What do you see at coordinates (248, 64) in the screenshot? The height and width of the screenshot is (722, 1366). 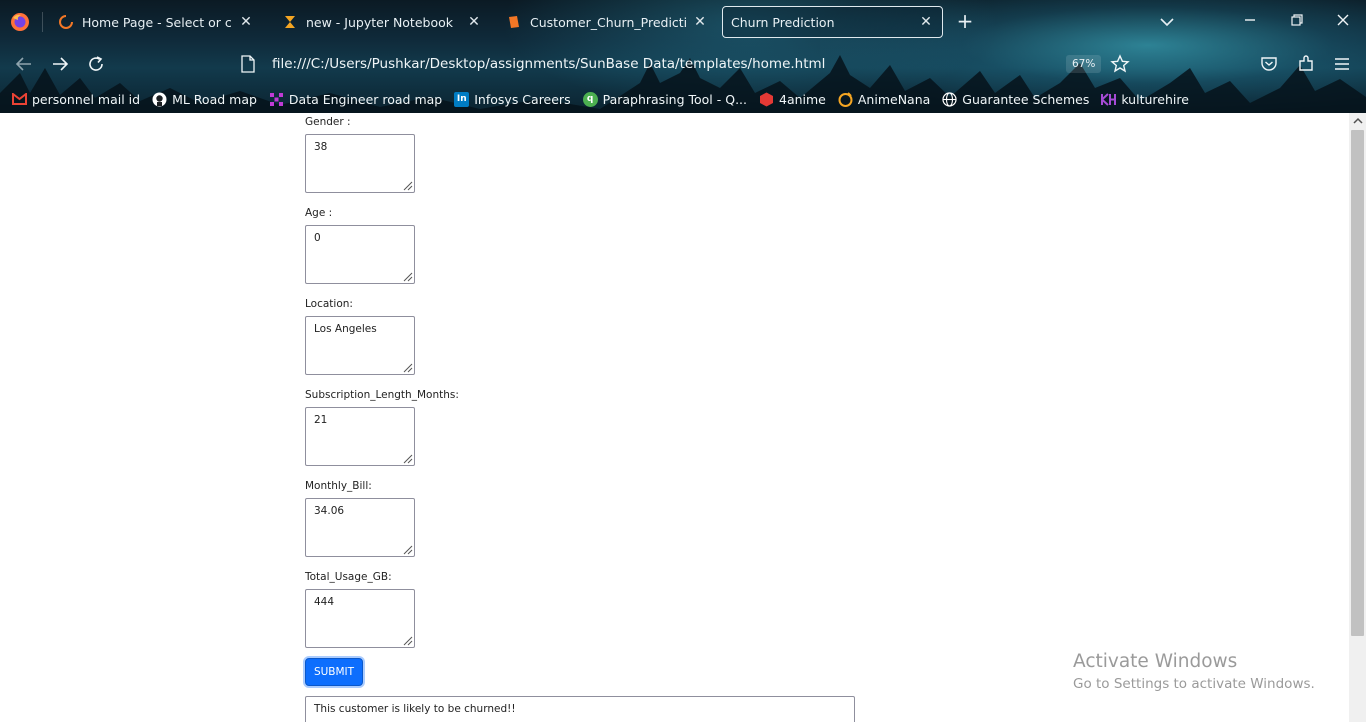 I see `page-icon` at bounding box center [248, 64].